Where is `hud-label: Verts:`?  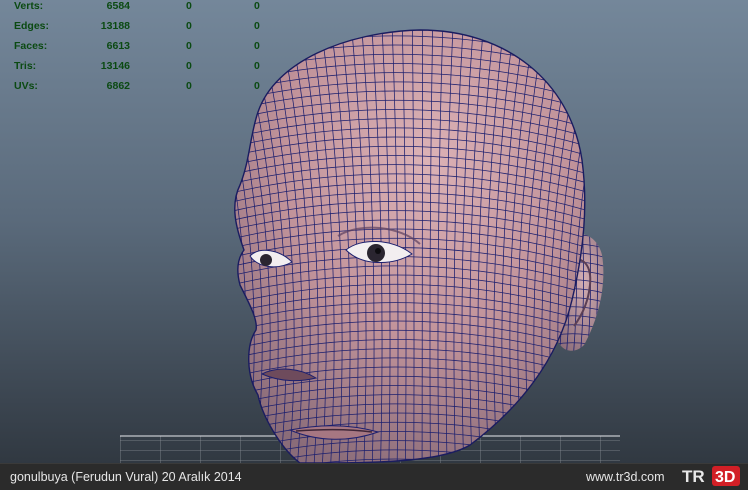
hud-label: Verts: is located at coordinates (29, 6).